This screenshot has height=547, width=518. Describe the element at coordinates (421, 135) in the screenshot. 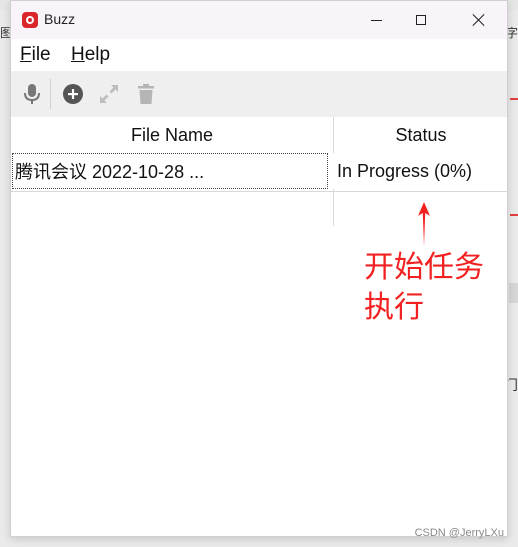

I see `column-header-status: Status` at that location.